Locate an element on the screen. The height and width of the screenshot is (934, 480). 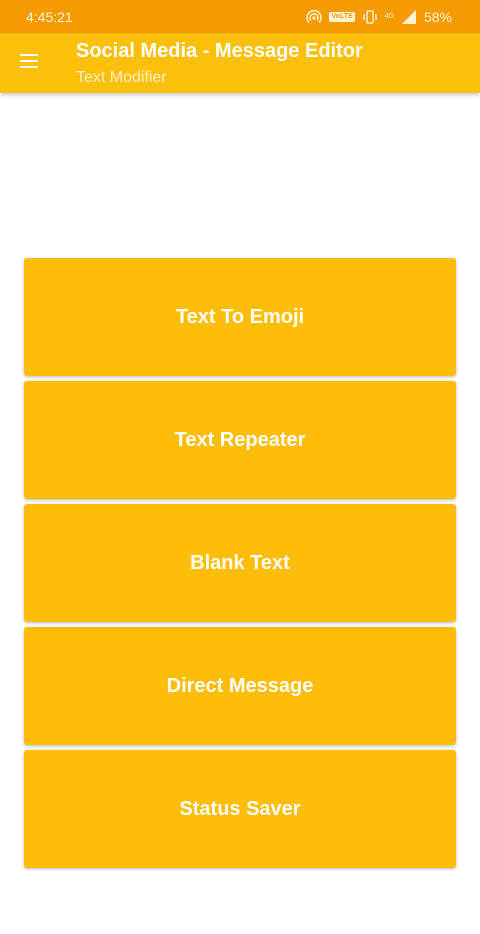
direct-message-button: Direct Message is located at coordinates (240, 686).